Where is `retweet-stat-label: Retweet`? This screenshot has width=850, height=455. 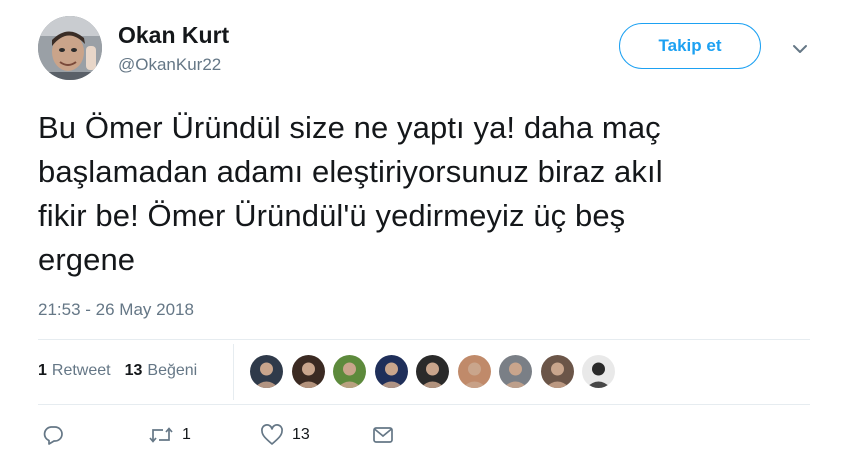
retweet-stat-label: Retweet is located at coordinates (81, 370).